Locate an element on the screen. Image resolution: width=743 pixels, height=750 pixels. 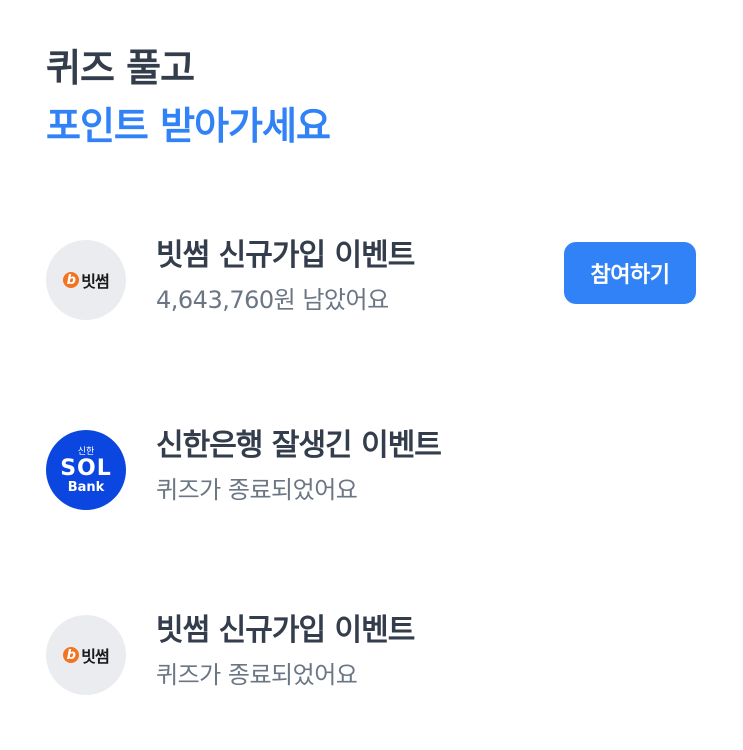
quiz-item-title: 신한은행 잘생긴 이벤트 is located at coordinates (299, 445).